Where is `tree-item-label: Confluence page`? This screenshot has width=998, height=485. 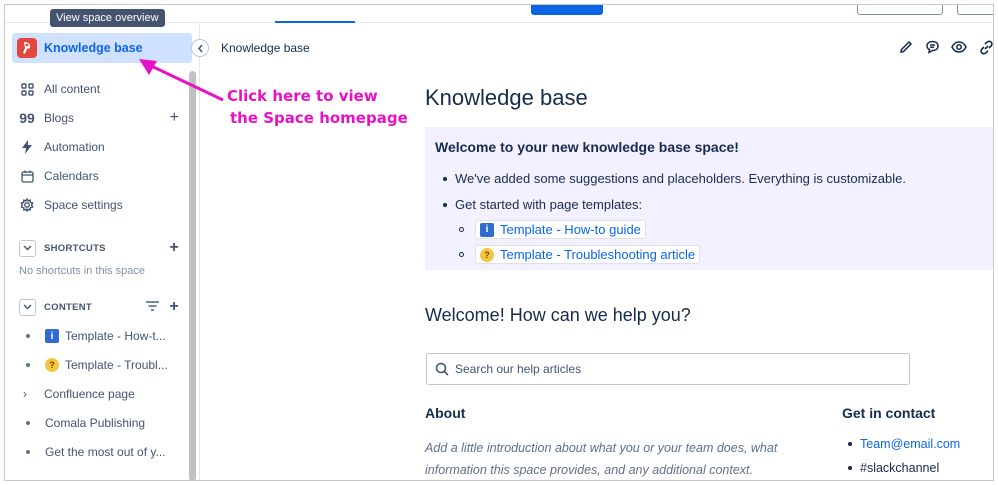
tree-item-label: Confluence page is located at coordinates (89, 394).